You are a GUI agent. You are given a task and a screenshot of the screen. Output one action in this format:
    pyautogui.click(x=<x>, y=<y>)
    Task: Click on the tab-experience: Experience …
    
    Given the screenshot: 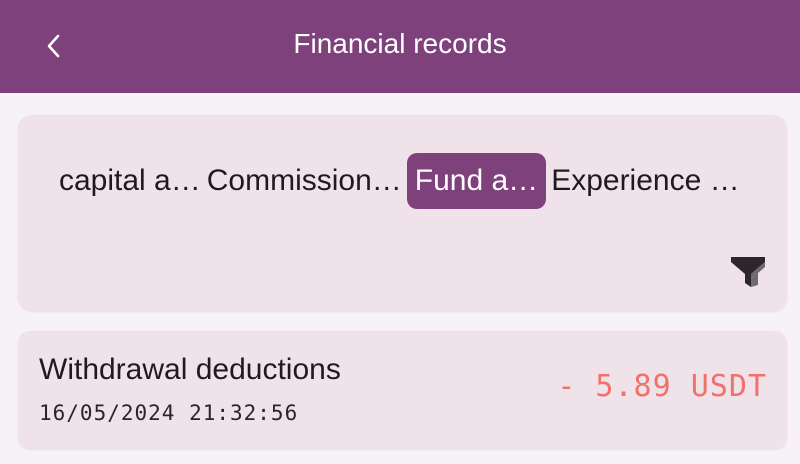 What is the action you would take?
    pyautogui.click(x=645, y=181)
    